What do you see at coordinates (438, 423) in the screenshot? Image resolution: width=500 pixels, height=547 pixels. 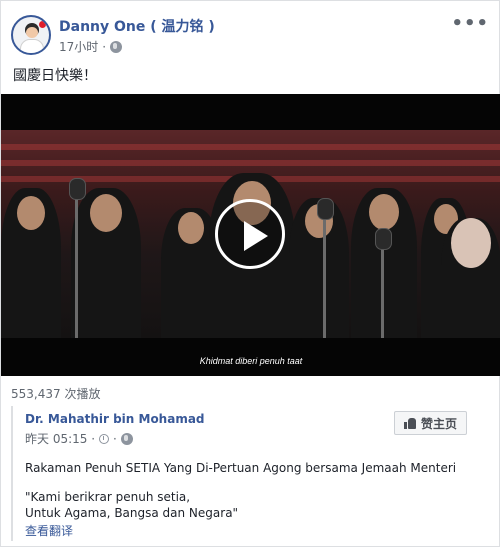 I see `like-page-label: 赞主页` at bounding box center [438, 423].